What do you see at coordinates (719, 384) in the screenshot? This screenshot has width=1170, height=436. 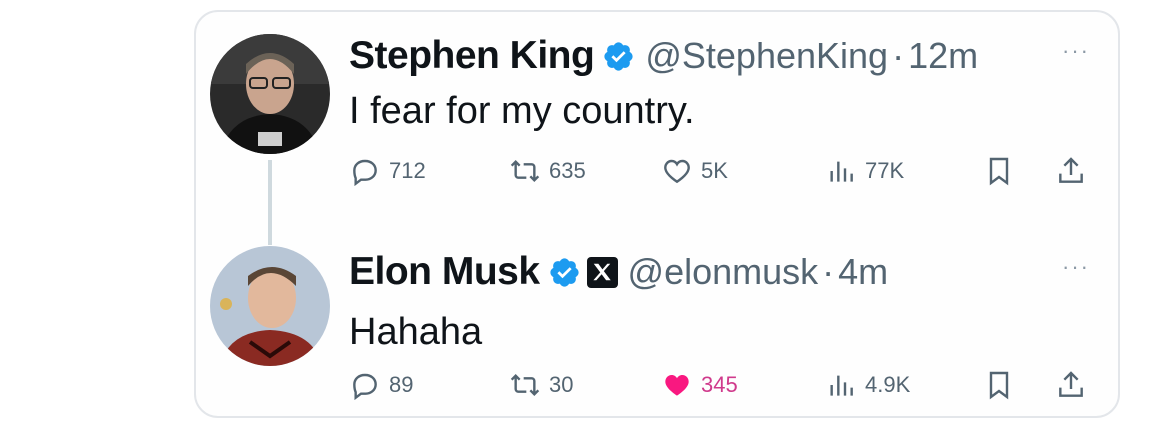 I see `like-count: 345` at bounding box center [719, 384].